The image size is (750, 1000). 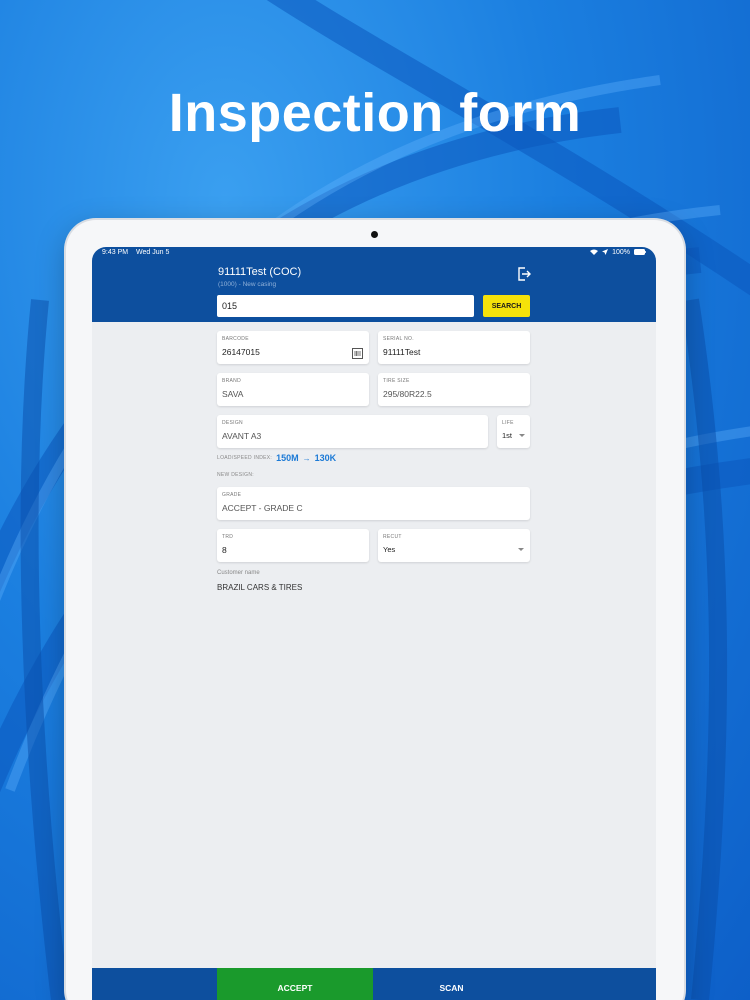 I want to click on wifi-icon, so click(x=594, y=253).